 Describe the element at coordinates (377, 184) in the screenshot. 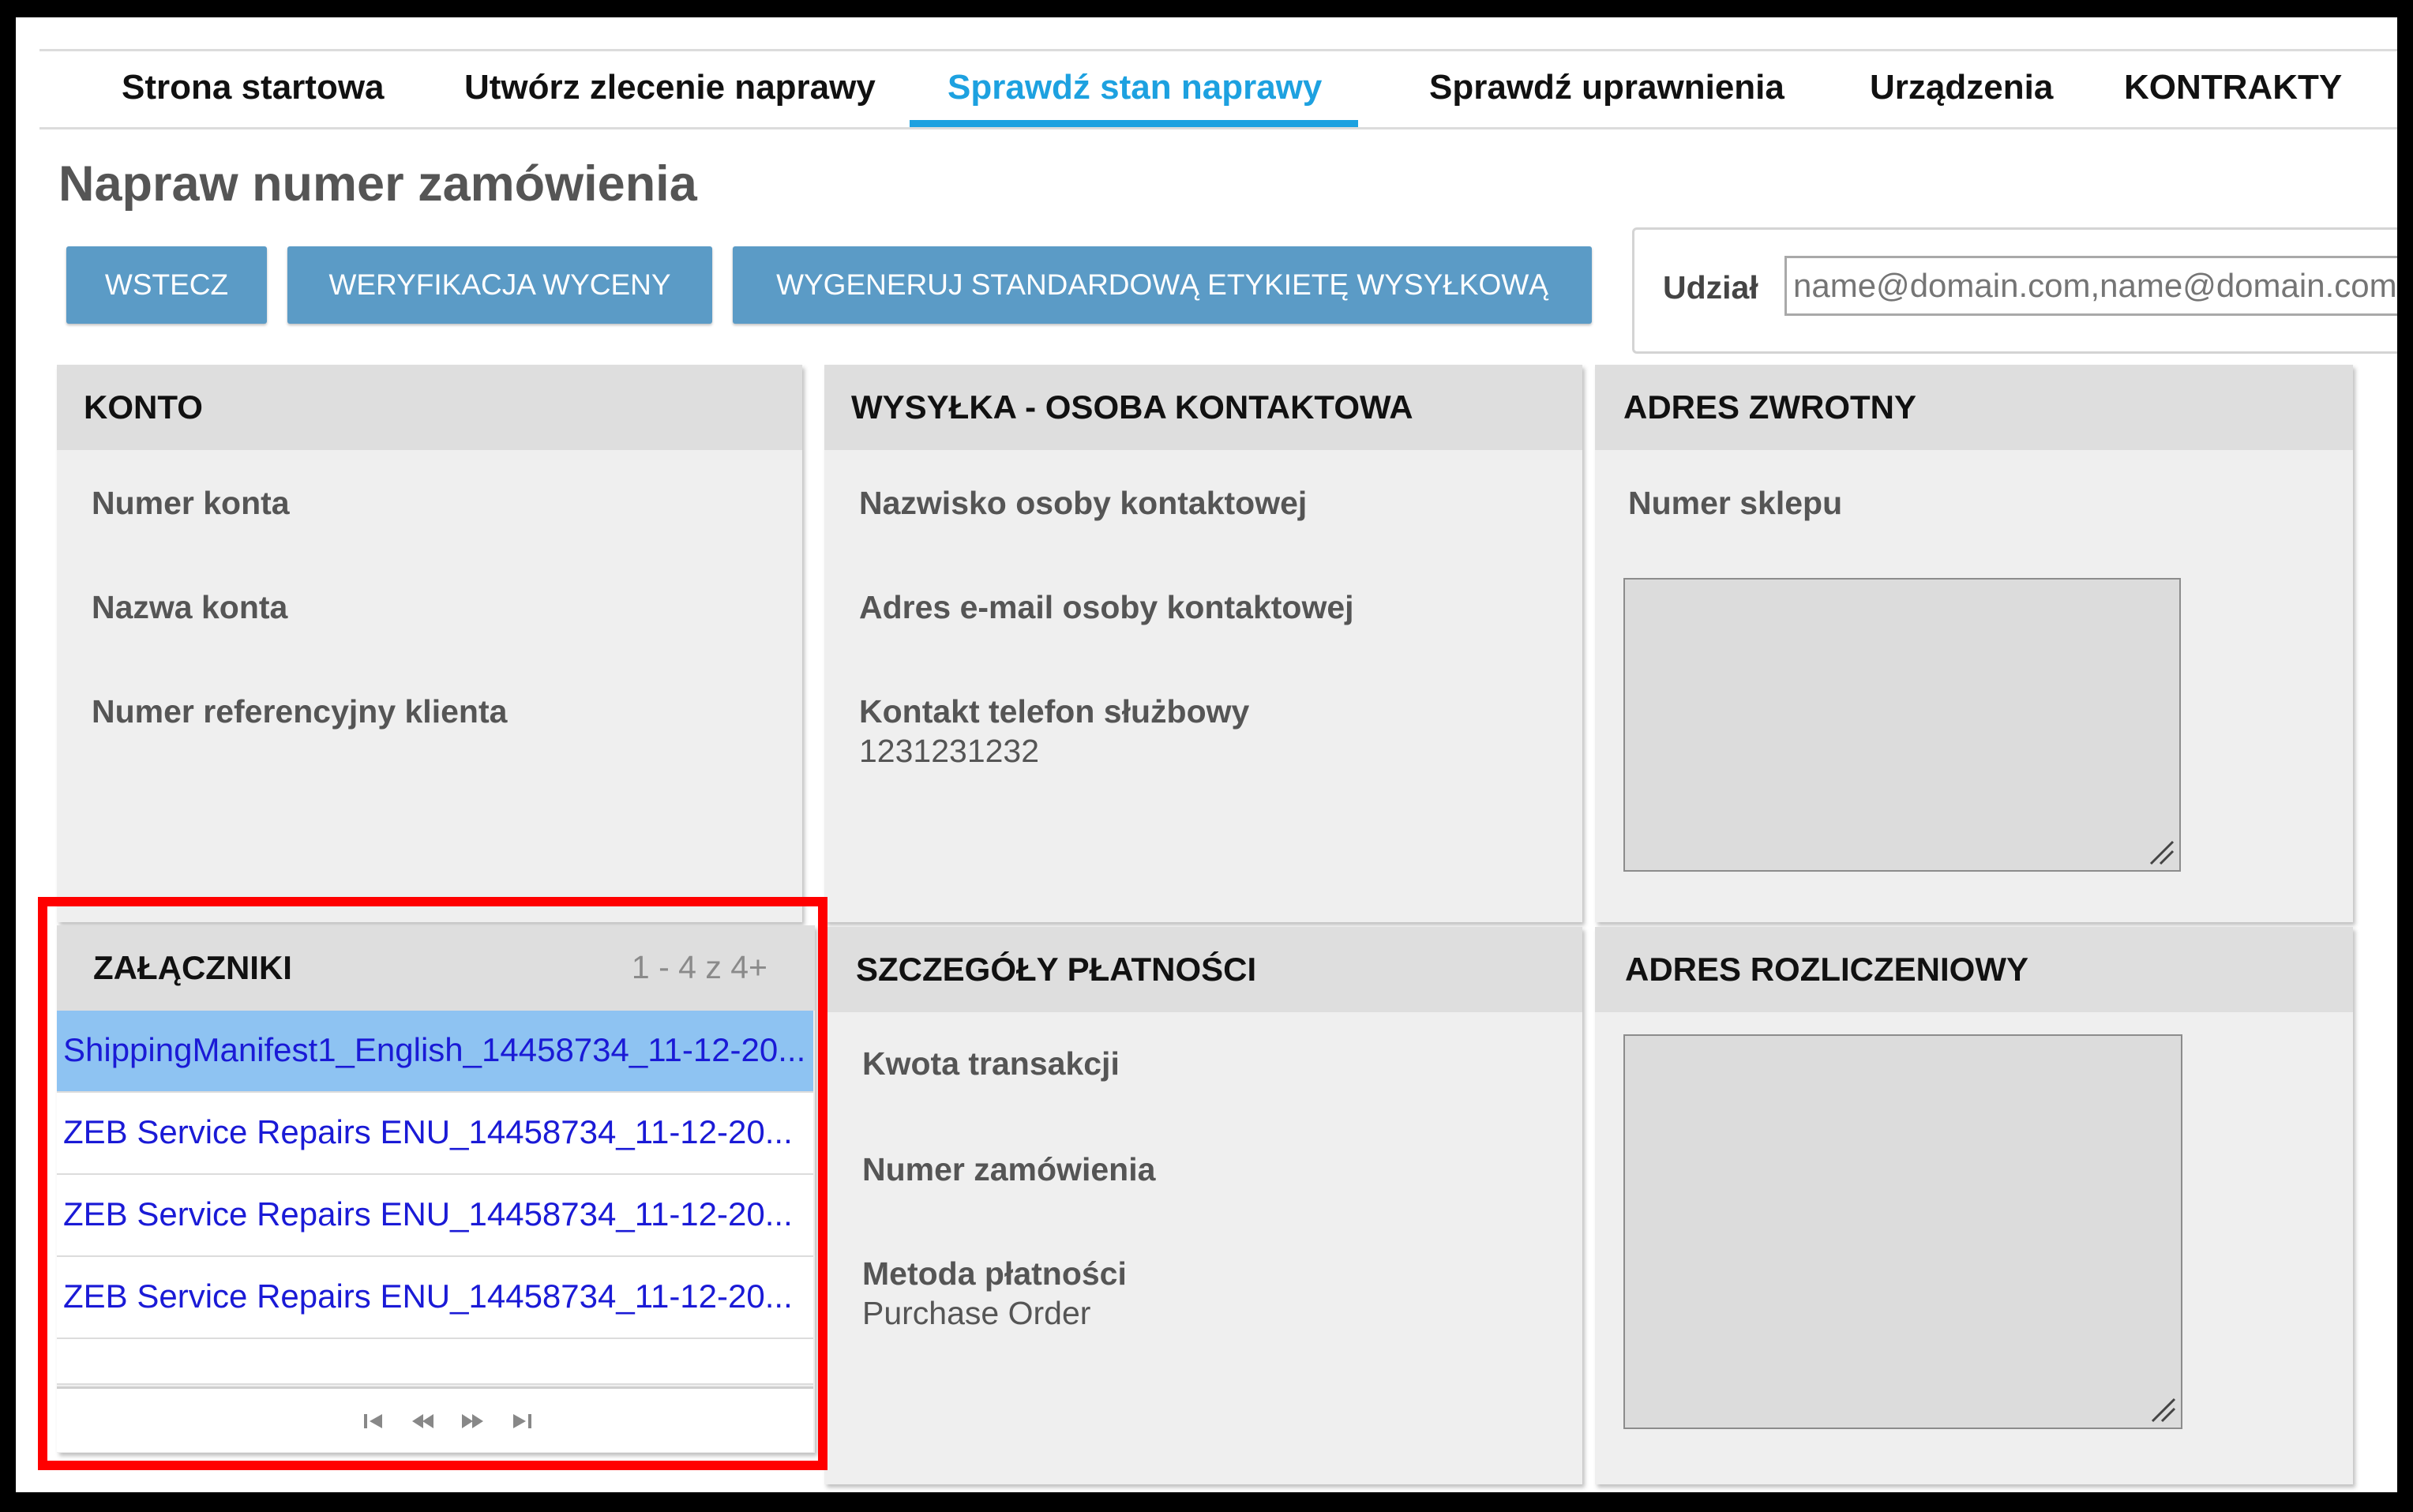

I see `page-title: Napraw numer zamówienia` at that location.